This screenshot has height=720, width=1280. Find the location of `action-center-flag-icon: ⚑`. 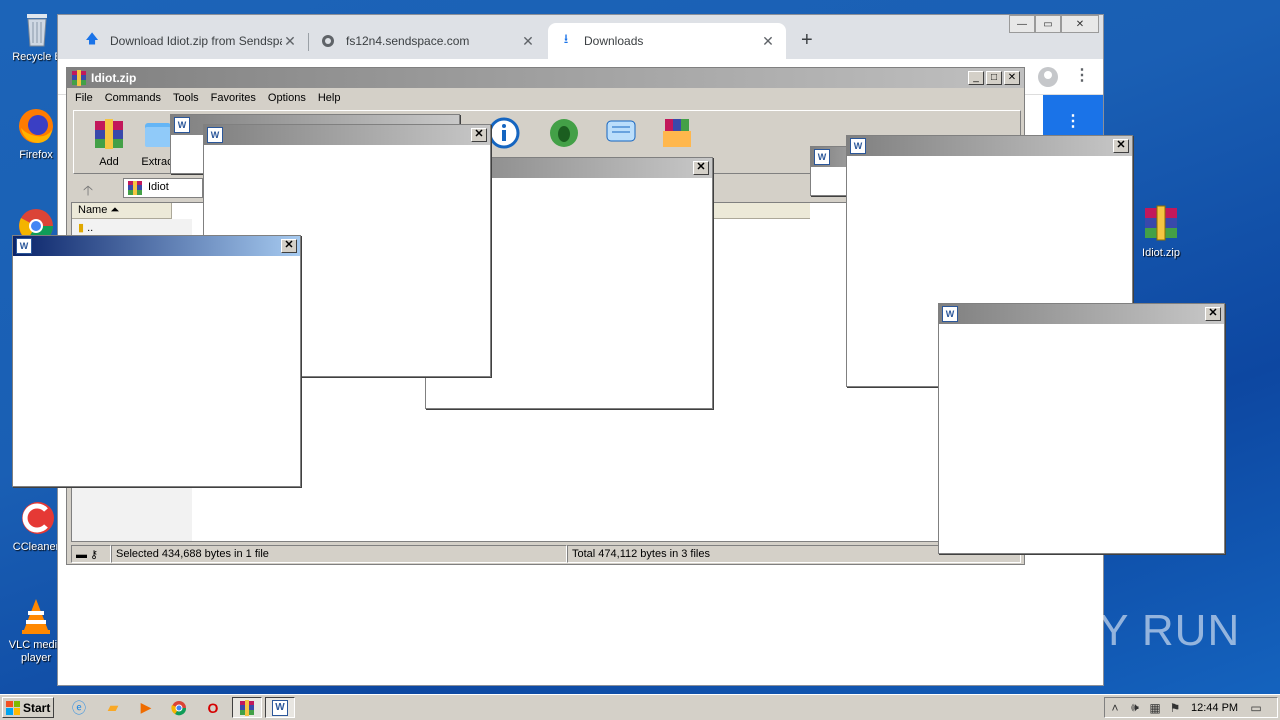

action-center-flag-icon: ⚑ is located at coordinates (1175, 708).